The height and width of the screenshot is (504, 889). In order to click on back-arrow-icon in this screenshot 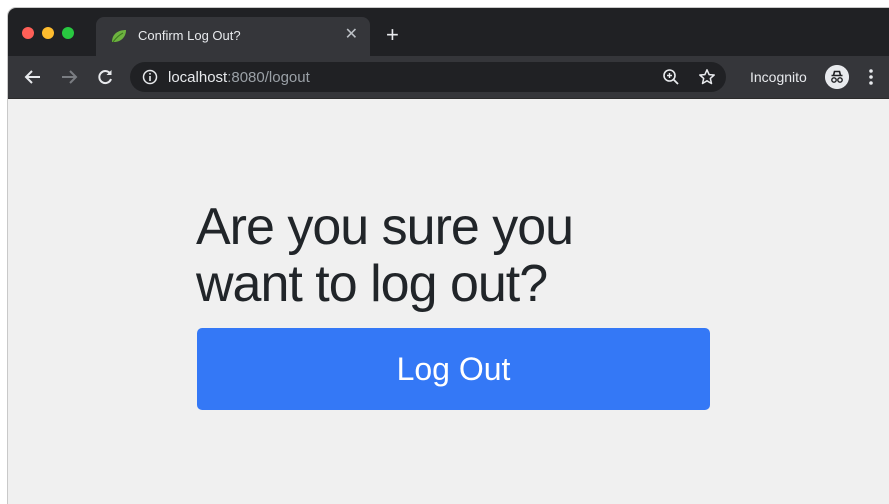, I will do `click(32, 77)`.